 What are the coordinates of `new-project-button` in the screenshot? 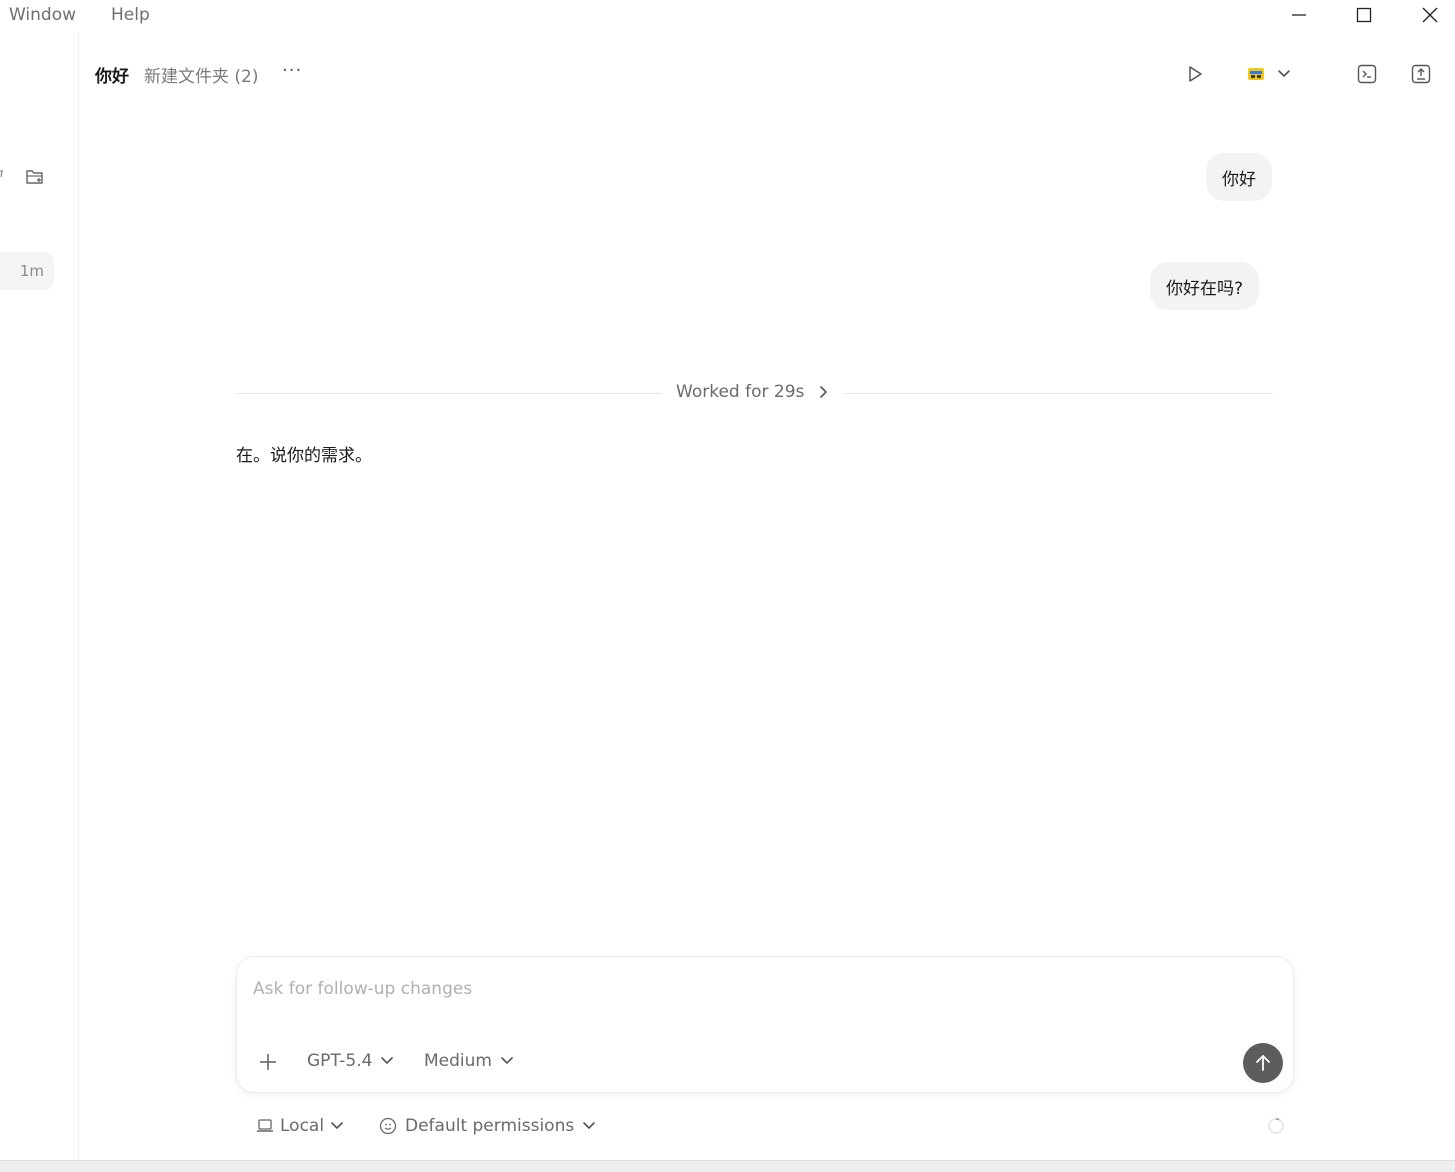 It's located at (35, 177).